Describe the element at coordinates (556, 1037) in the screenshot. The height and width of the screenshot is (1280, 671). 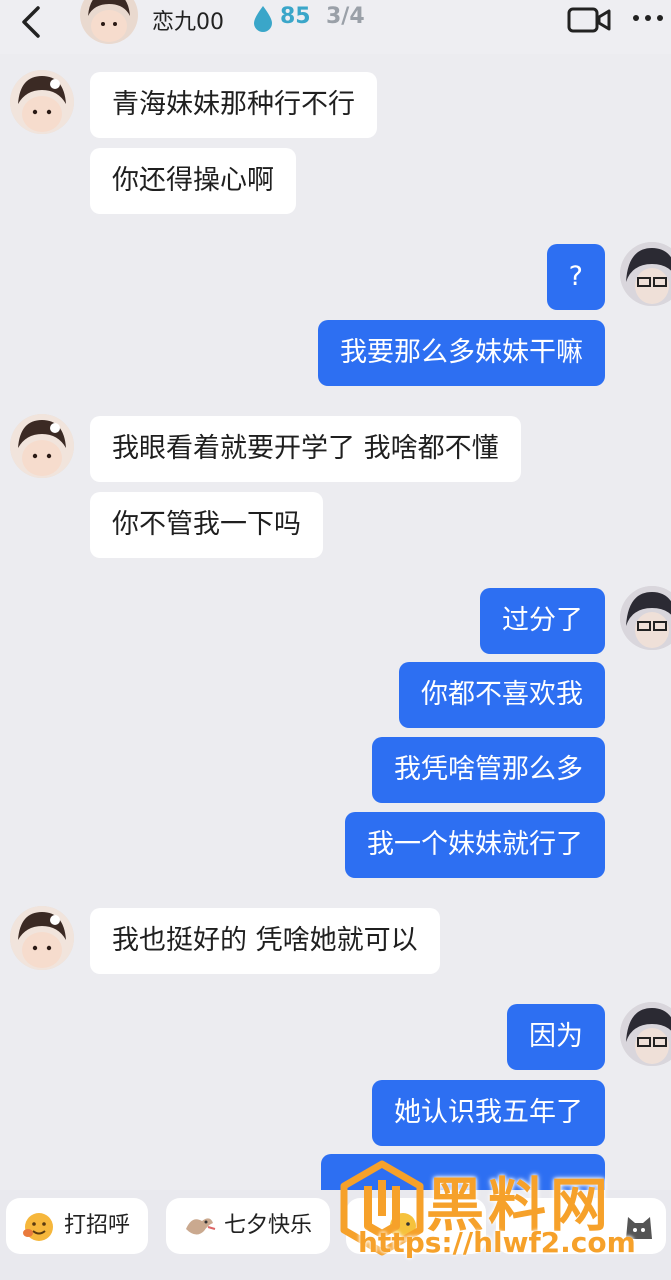
I see `message-bubble-sent: 因为` at that location.